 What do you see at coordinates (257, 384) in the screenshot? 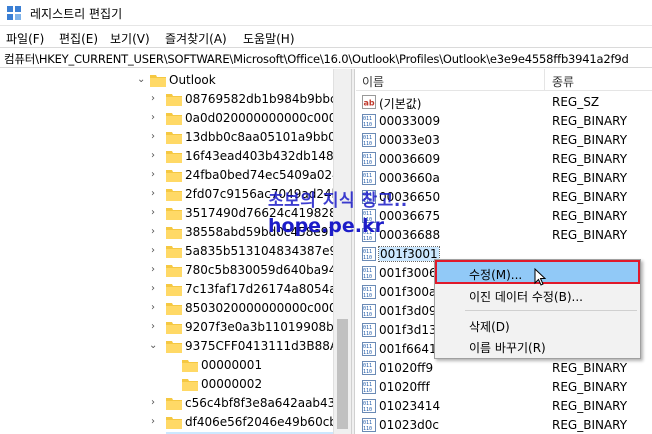
I see `tree-item: 00000002` at bounding box center [257, 384].